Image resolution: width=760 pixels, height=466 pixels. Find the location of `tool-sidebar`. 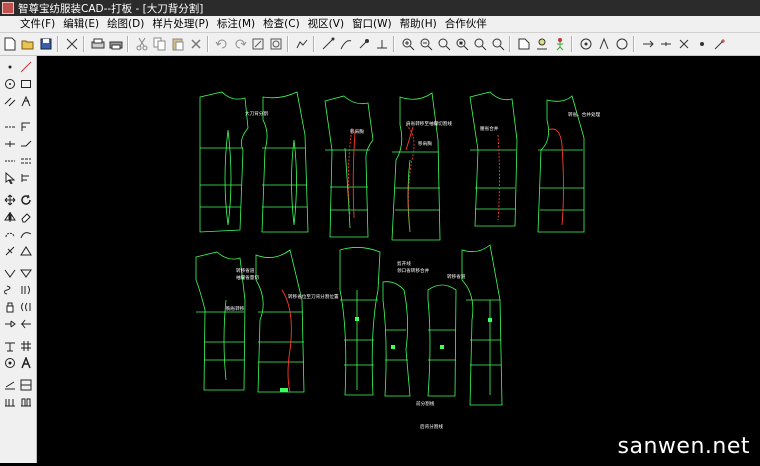

tool-sidebar is located at coordinates (18, 259).